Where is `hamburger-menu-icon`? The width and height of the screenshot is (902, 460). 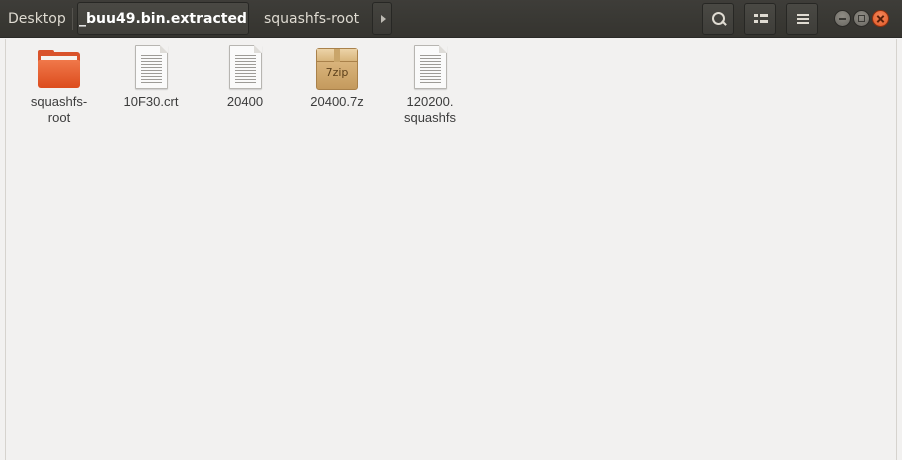
hamburger-menu-icon is located at coordinates (803, 19).